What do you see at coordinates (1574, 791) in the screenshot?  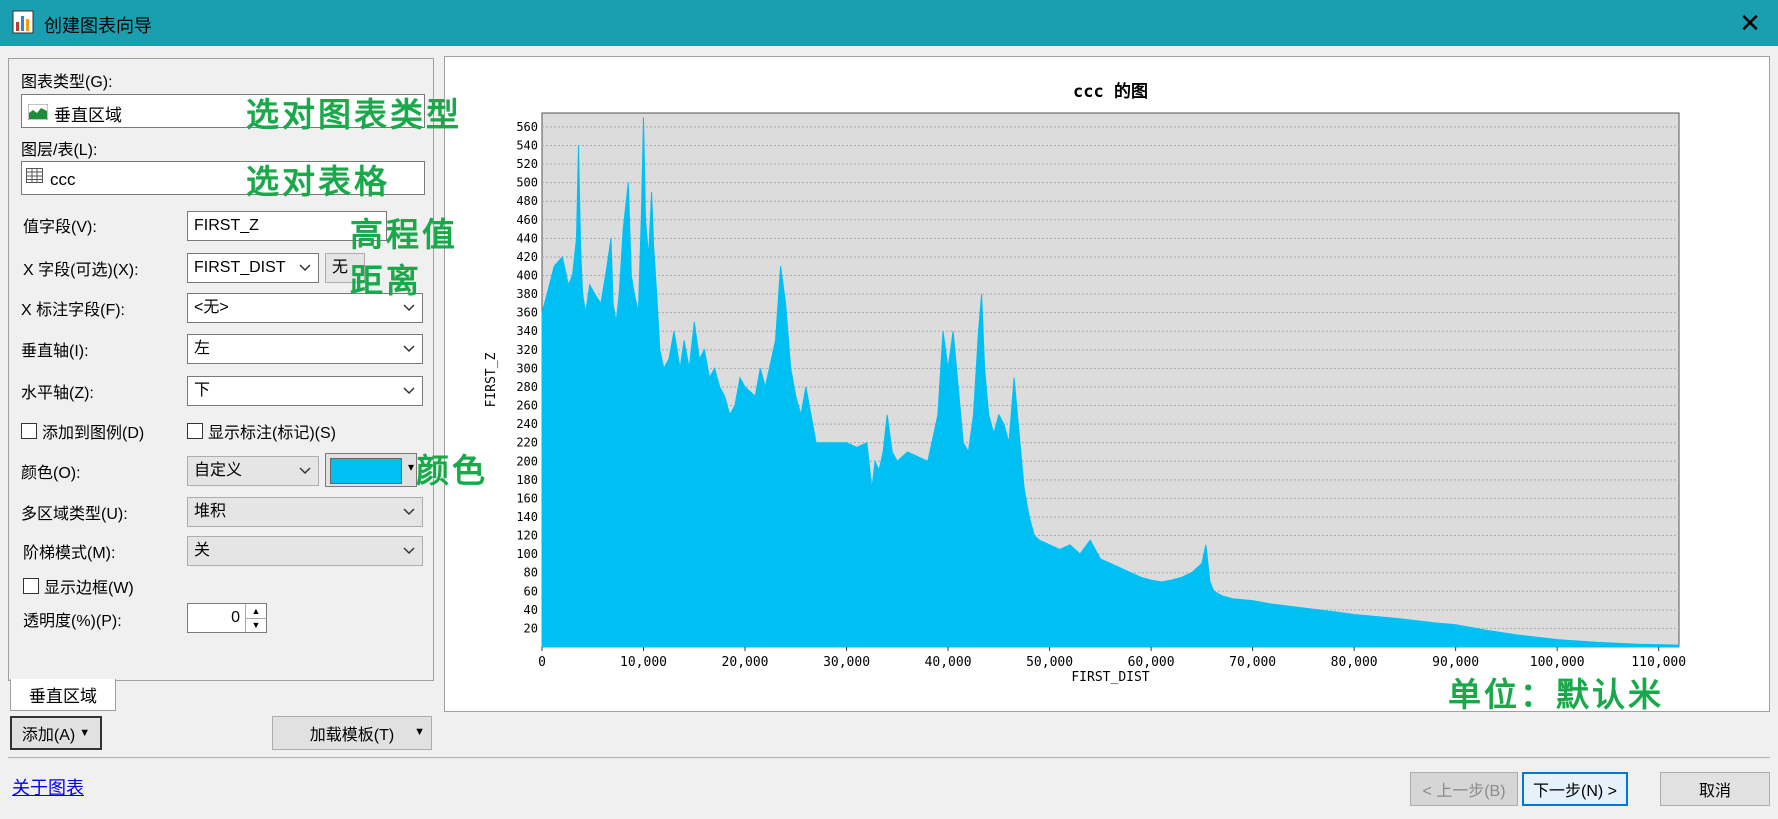 I see `next-button-label: 下一步(N) >` at bounding box center [1574, 791].